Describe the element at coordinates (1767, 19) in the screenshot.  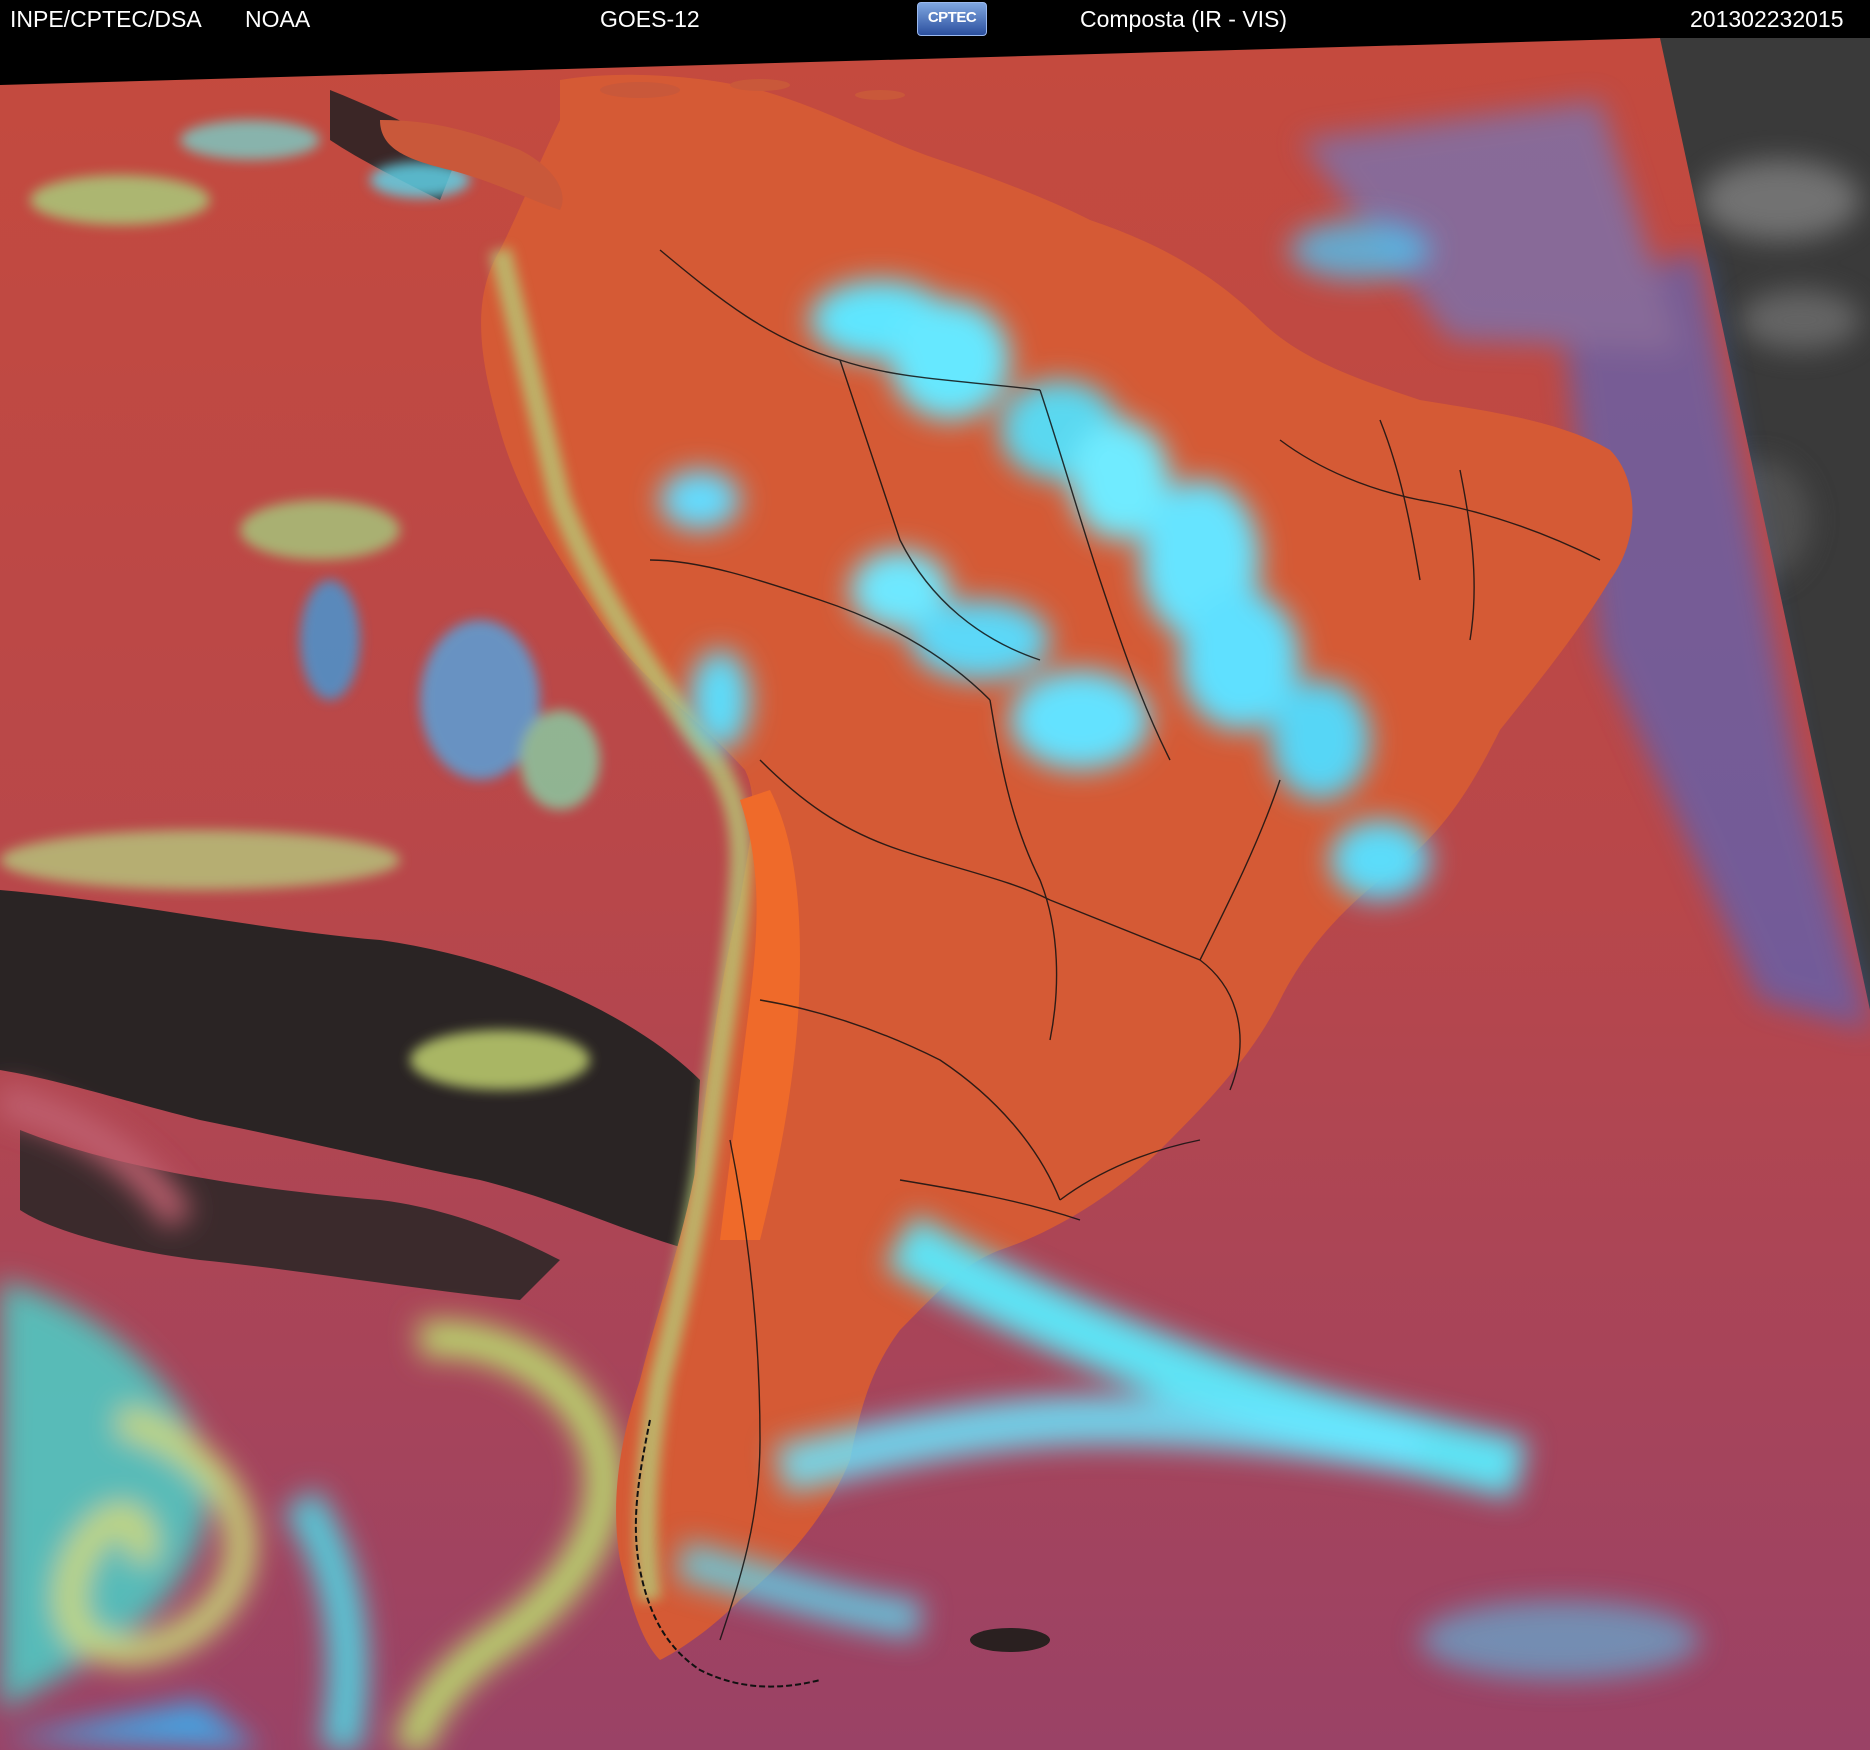
I see `timestamp-label: 201302232015` at that location.